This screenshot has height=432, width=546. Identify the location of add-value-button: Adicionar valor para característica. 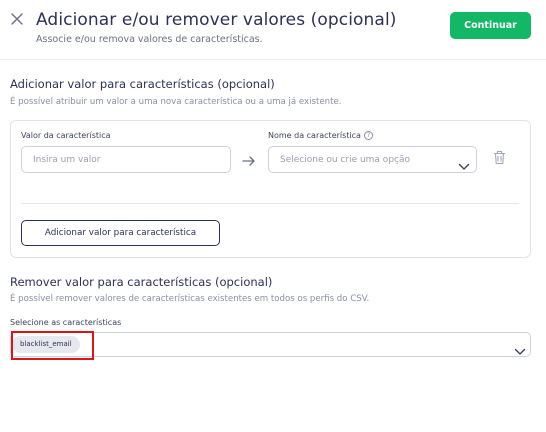
(120, 233).